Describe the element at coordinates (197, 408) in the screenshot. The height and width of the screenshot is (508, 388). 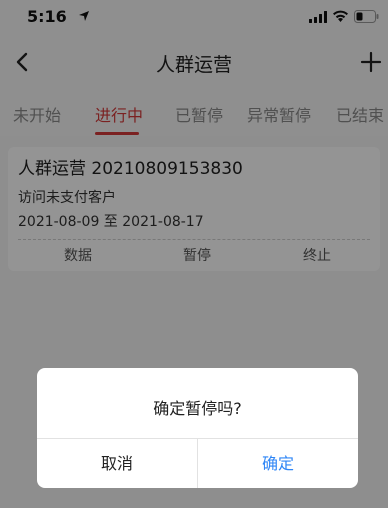
I see `dialog-message: 确定暂停吗?` at that location.